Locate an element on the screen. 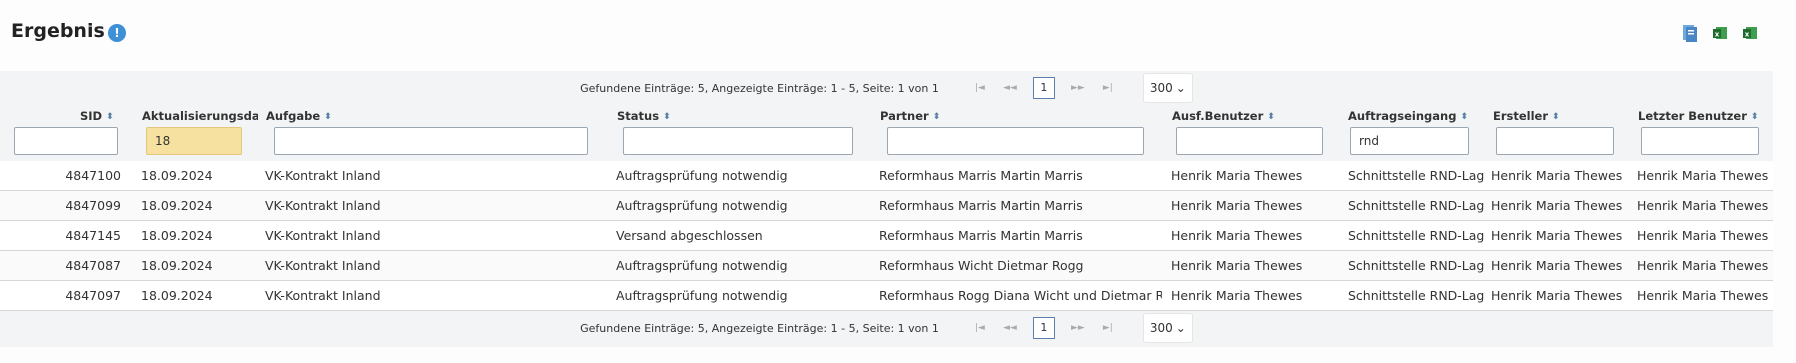 This screenshot has height=363, width=1796. column-header-ersteller: Ersteller ⬍ is located at coordinates (1526, 116).